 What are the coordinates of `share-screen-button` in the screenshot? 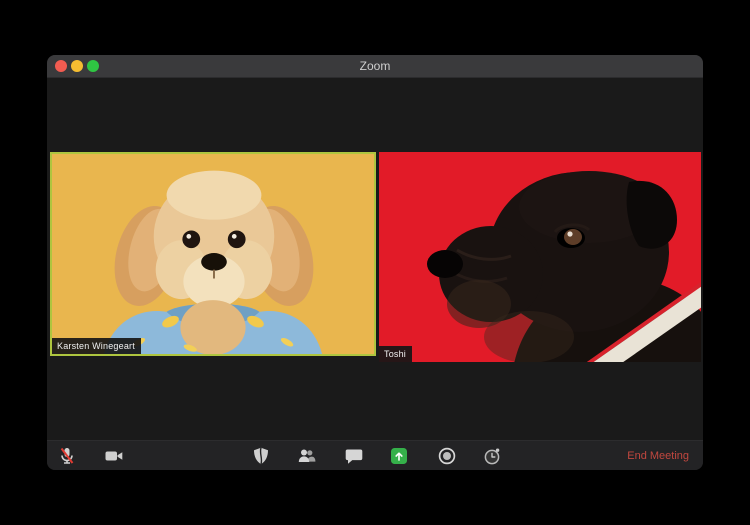 It's located at (399, 456).